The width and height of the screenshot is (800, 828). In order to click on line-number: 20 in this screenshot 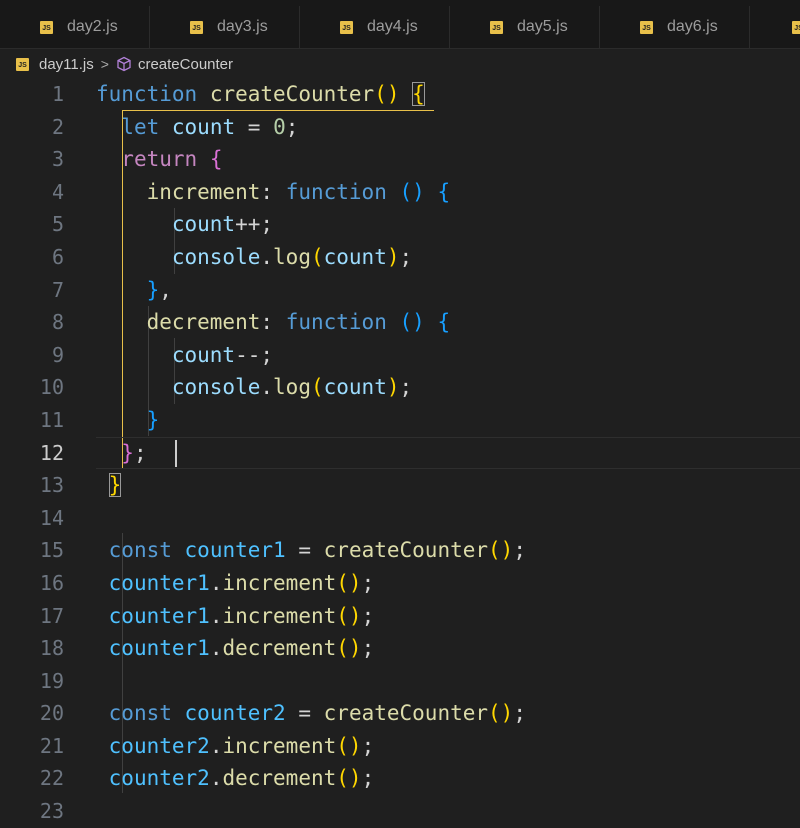, I will do `click(51, 713)`.